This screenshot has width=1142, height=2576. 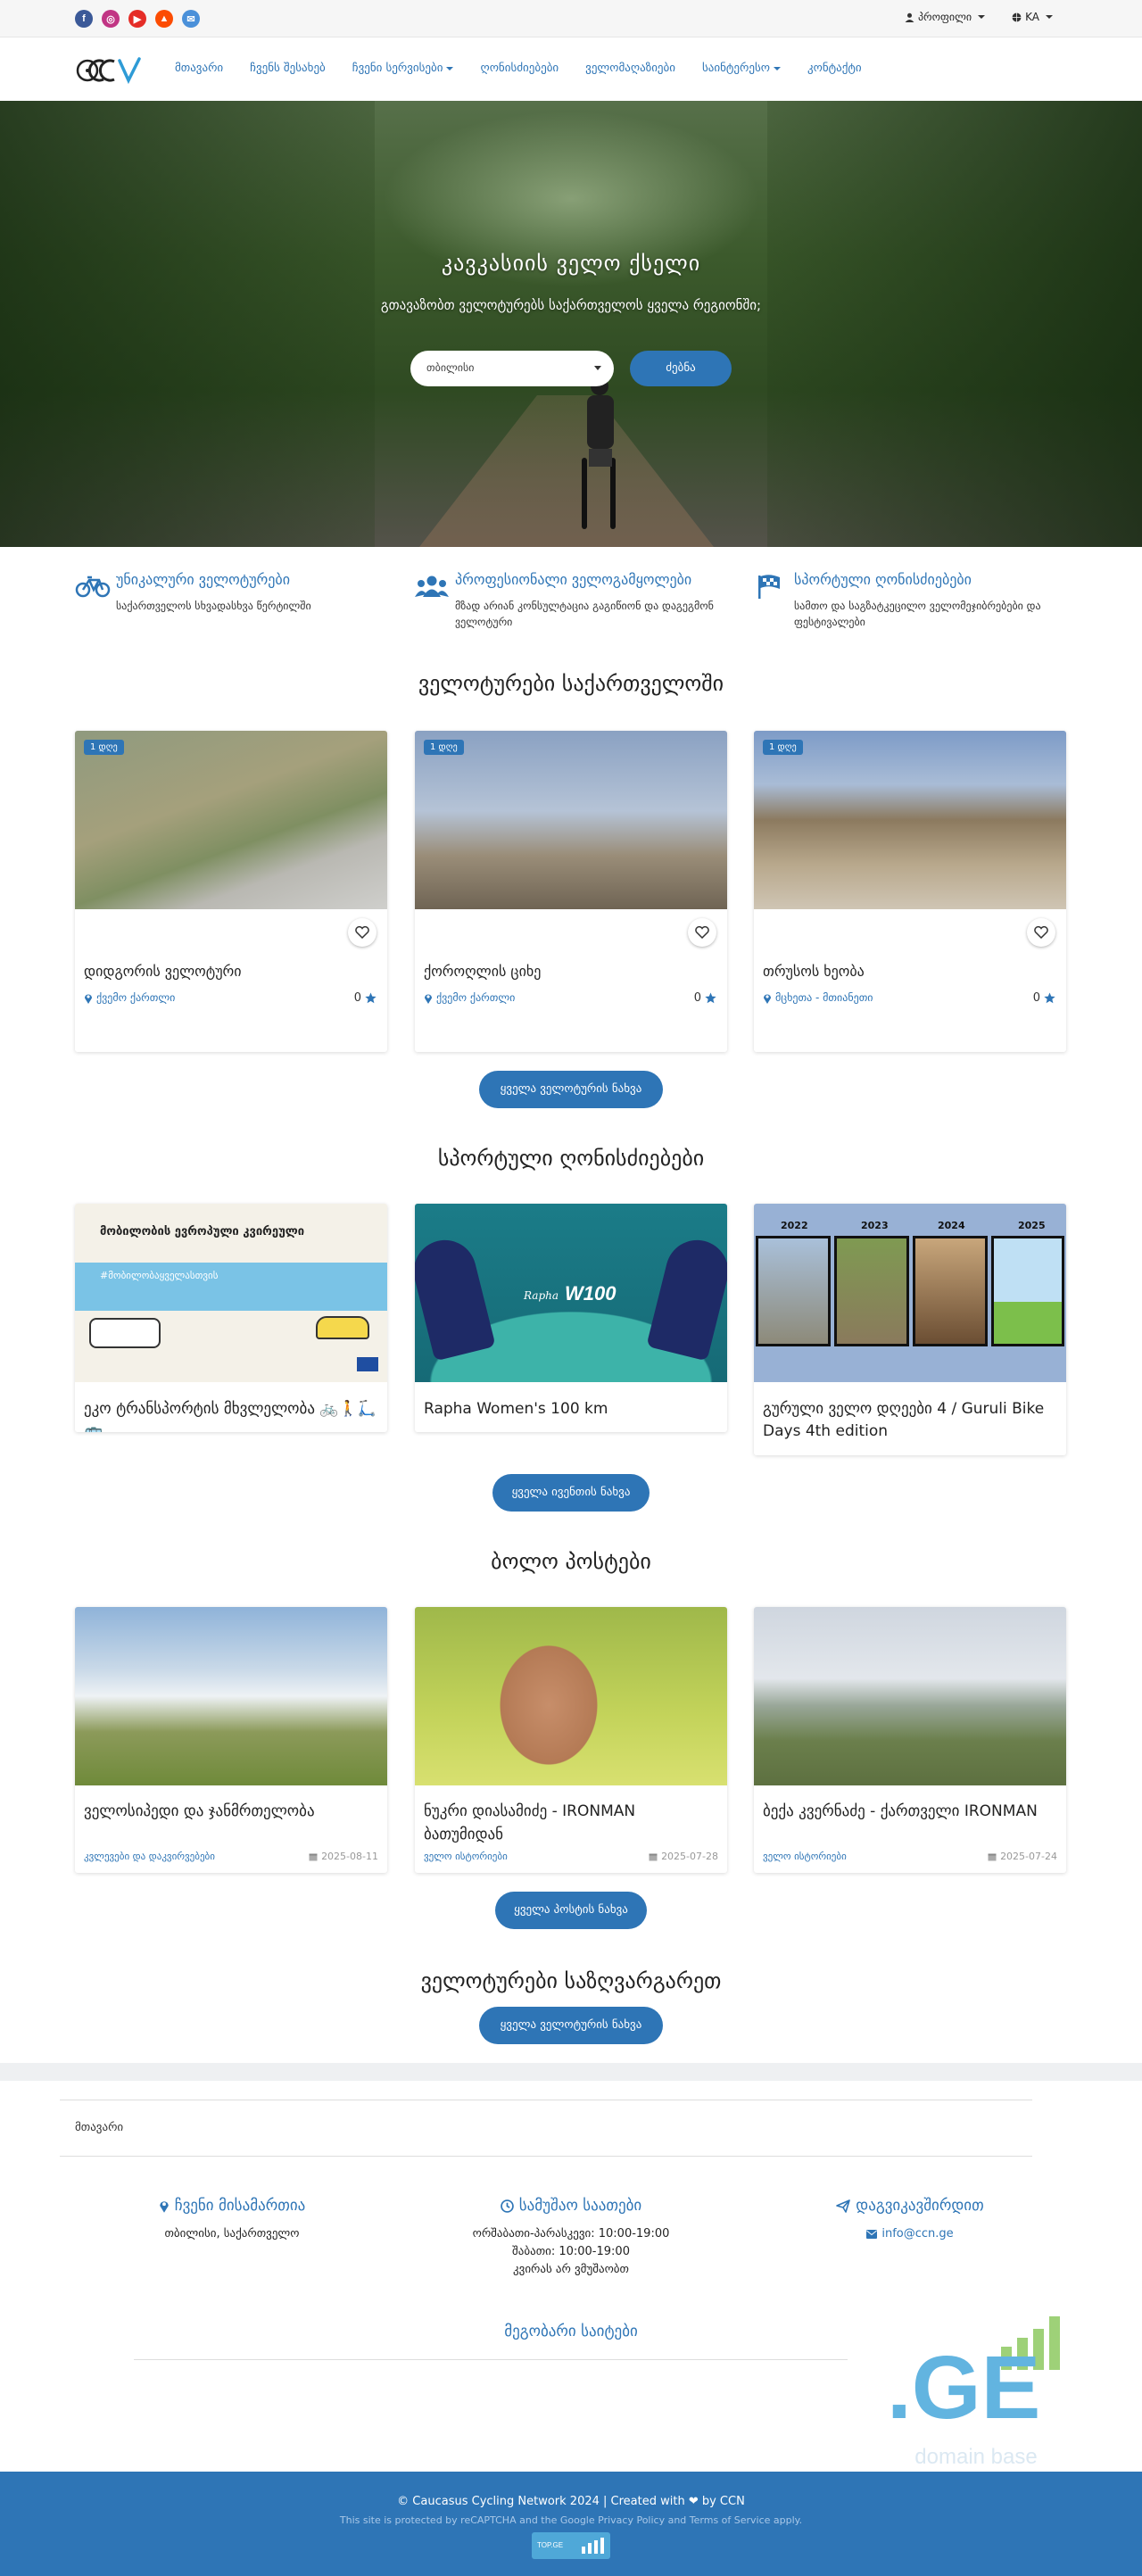 I want to click on post-title: ნუკრი დიასამიძე - IRONMAN ბათუმიდან, so click(x=571, y=1823).